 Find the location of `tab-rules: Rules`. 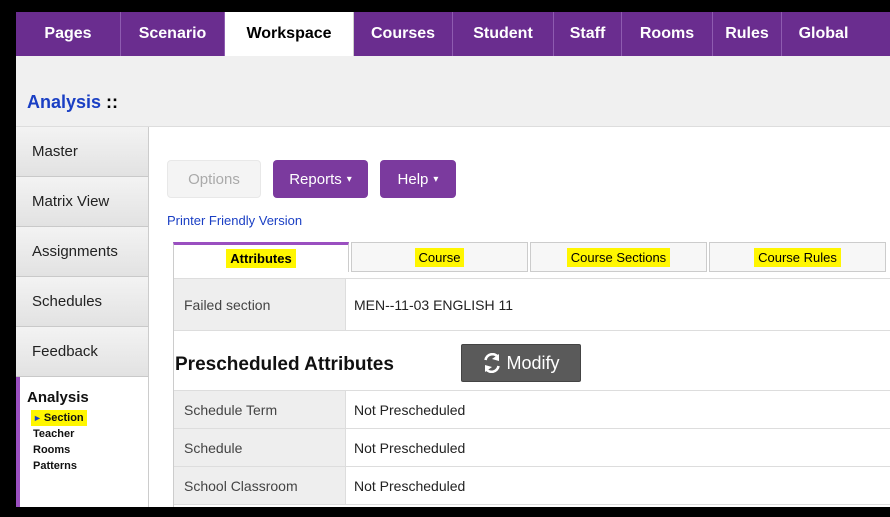

tab-rules: Rules is located at coordinates (747, 34).